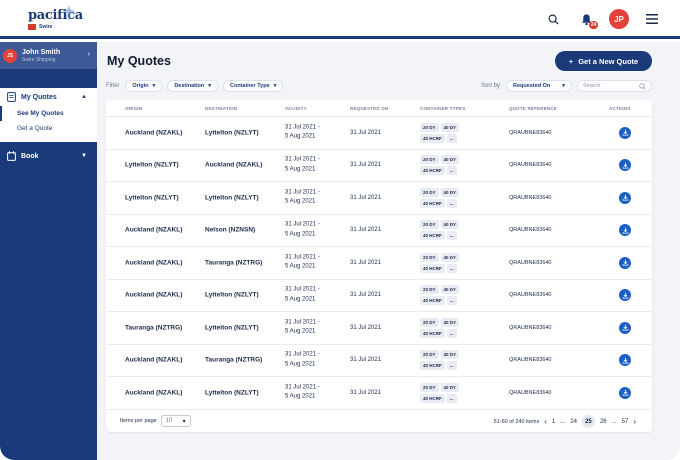  What do you see at coordinates (39, 97) in the screenshot?
I see `nav-item-label: My Quotes` at bounding box center [39, 97].